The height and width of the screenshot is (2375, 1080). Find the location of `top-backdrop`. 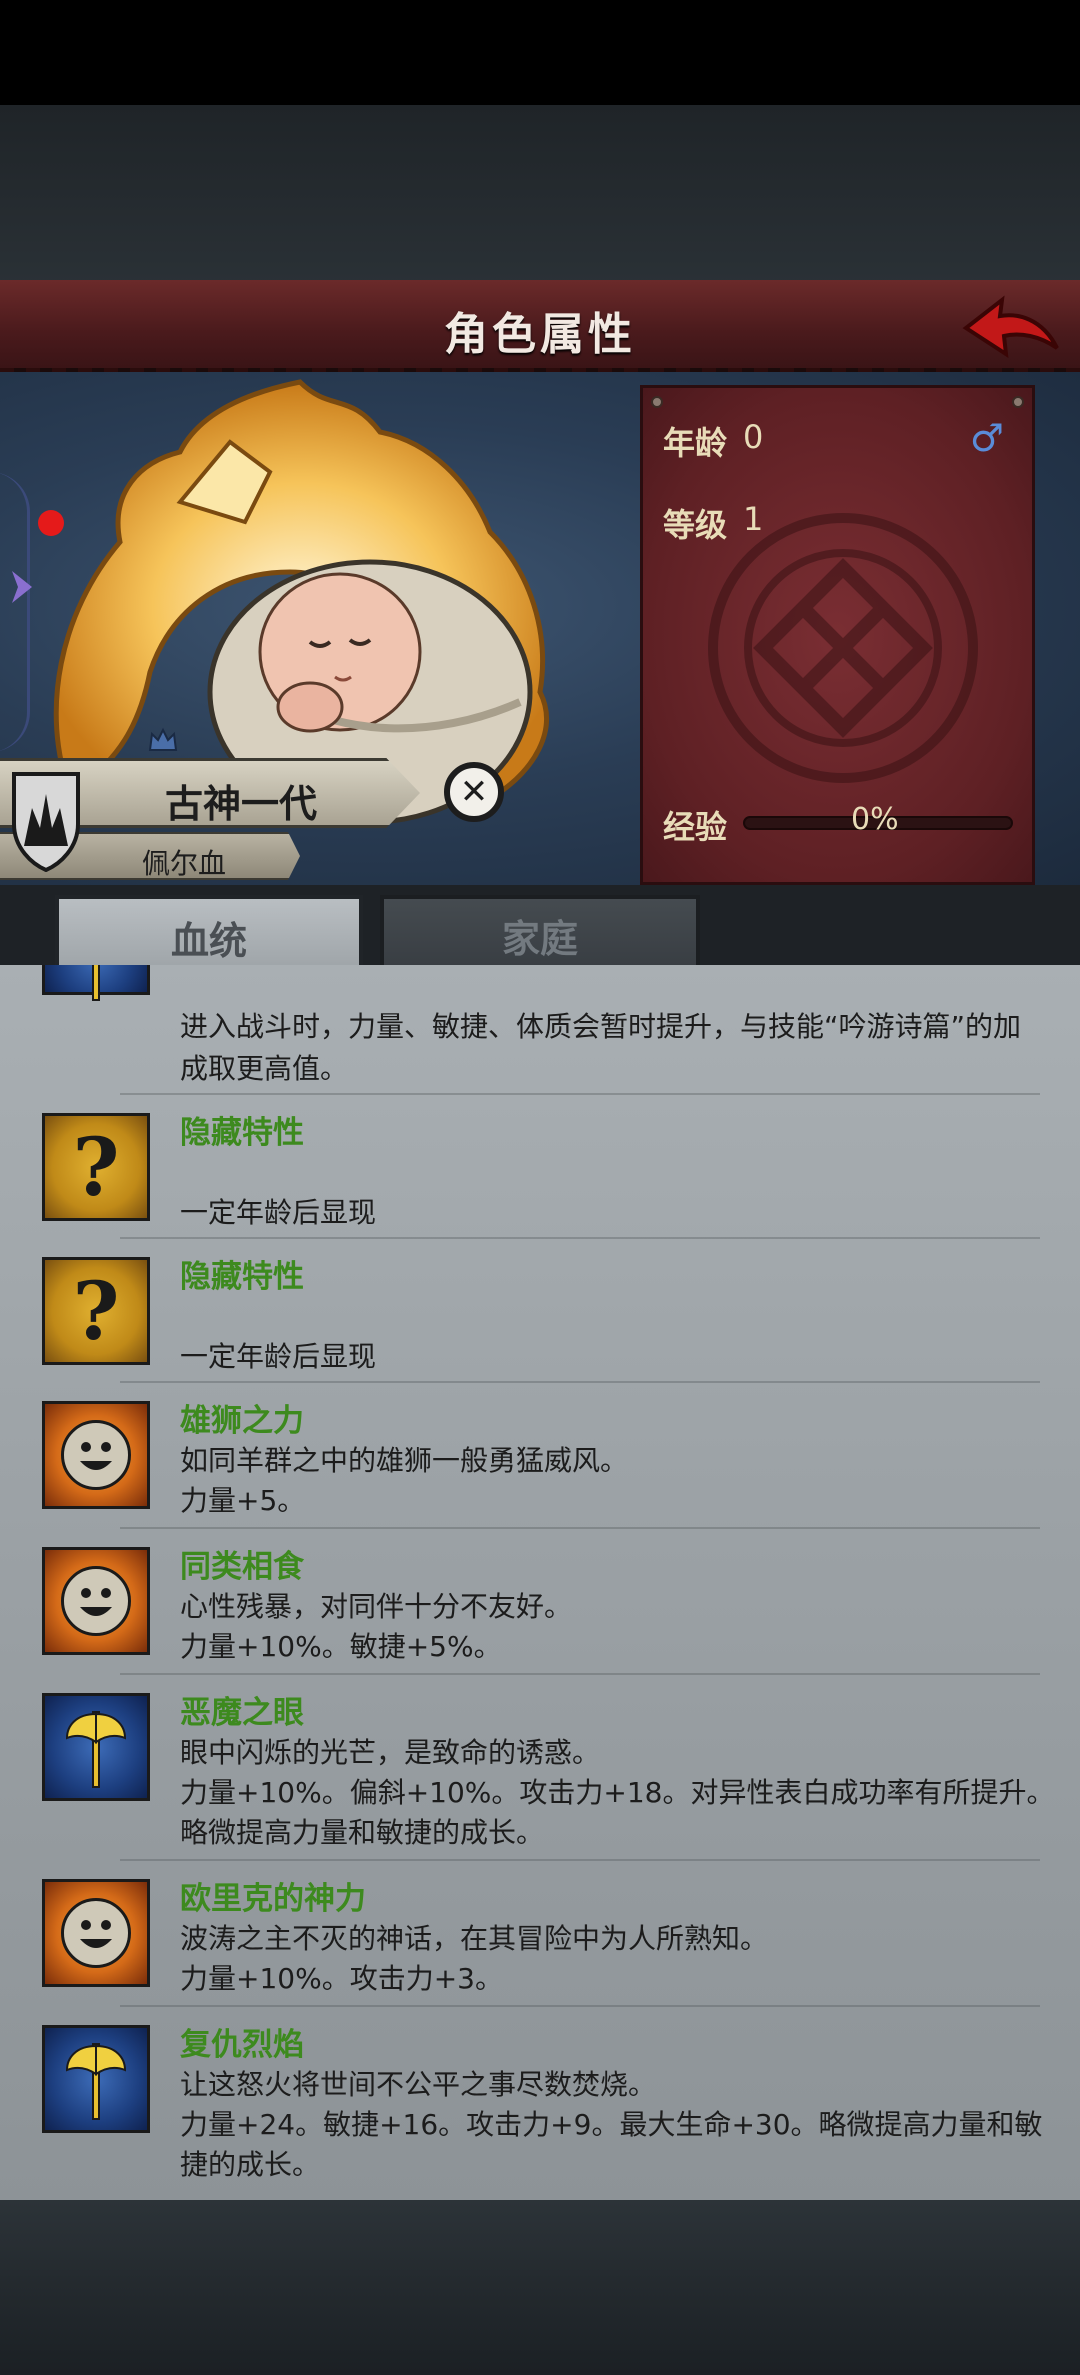

top-backdrop is located at coordinates (540, 195).